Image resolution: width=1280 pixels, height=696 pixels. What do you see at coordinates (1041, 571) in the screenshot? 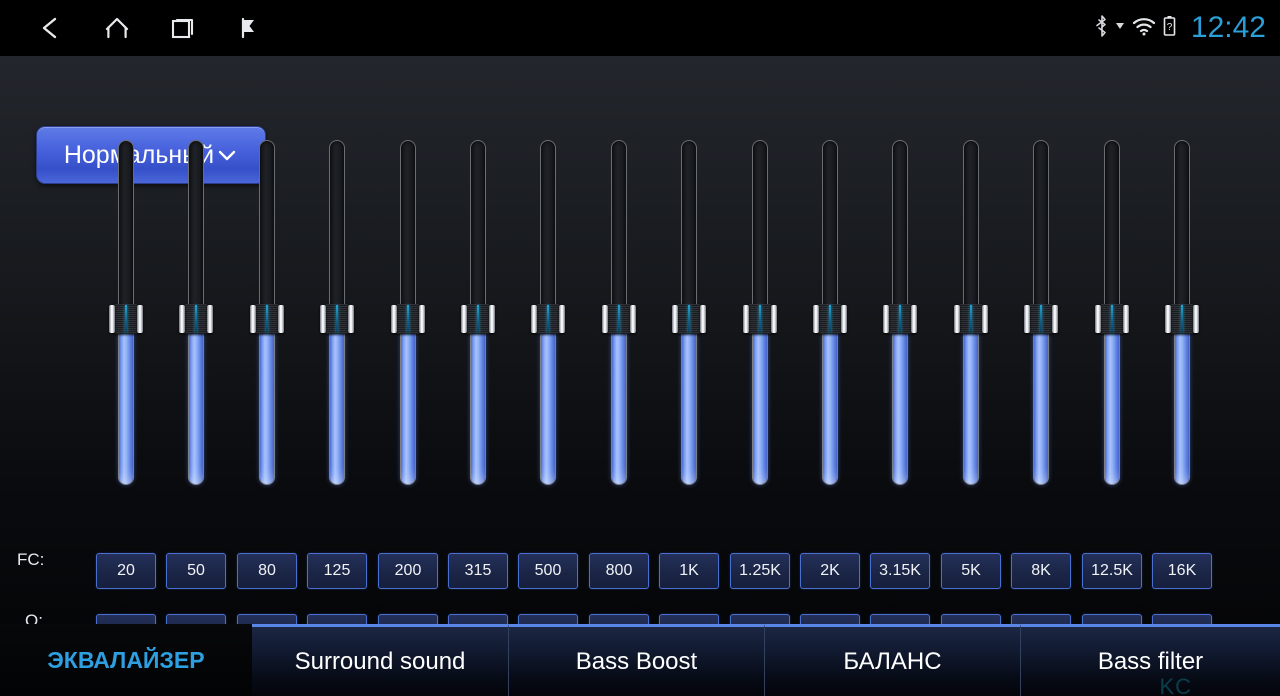
I see `fc-value-box: 8K` at bounding box center [1041, 571].